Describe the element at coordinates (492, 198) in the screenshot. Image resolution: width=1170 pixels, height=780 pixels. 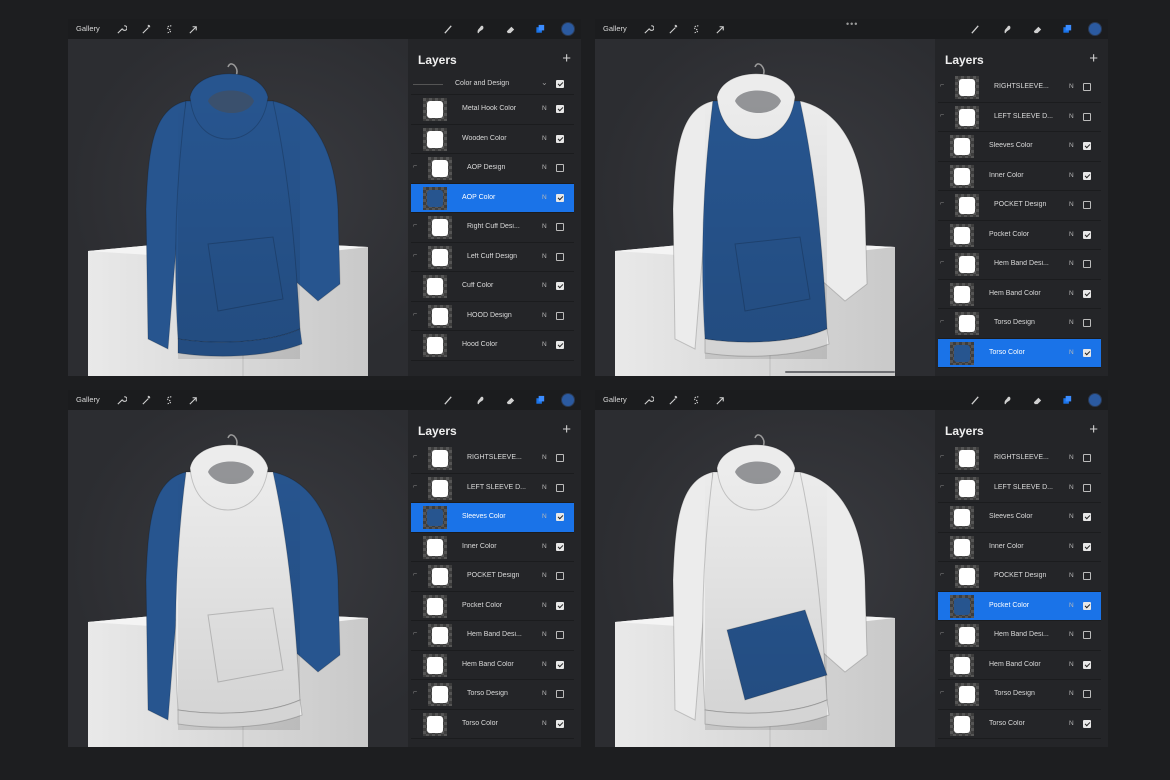
I see `layer-row: AOP Color N` at that location.